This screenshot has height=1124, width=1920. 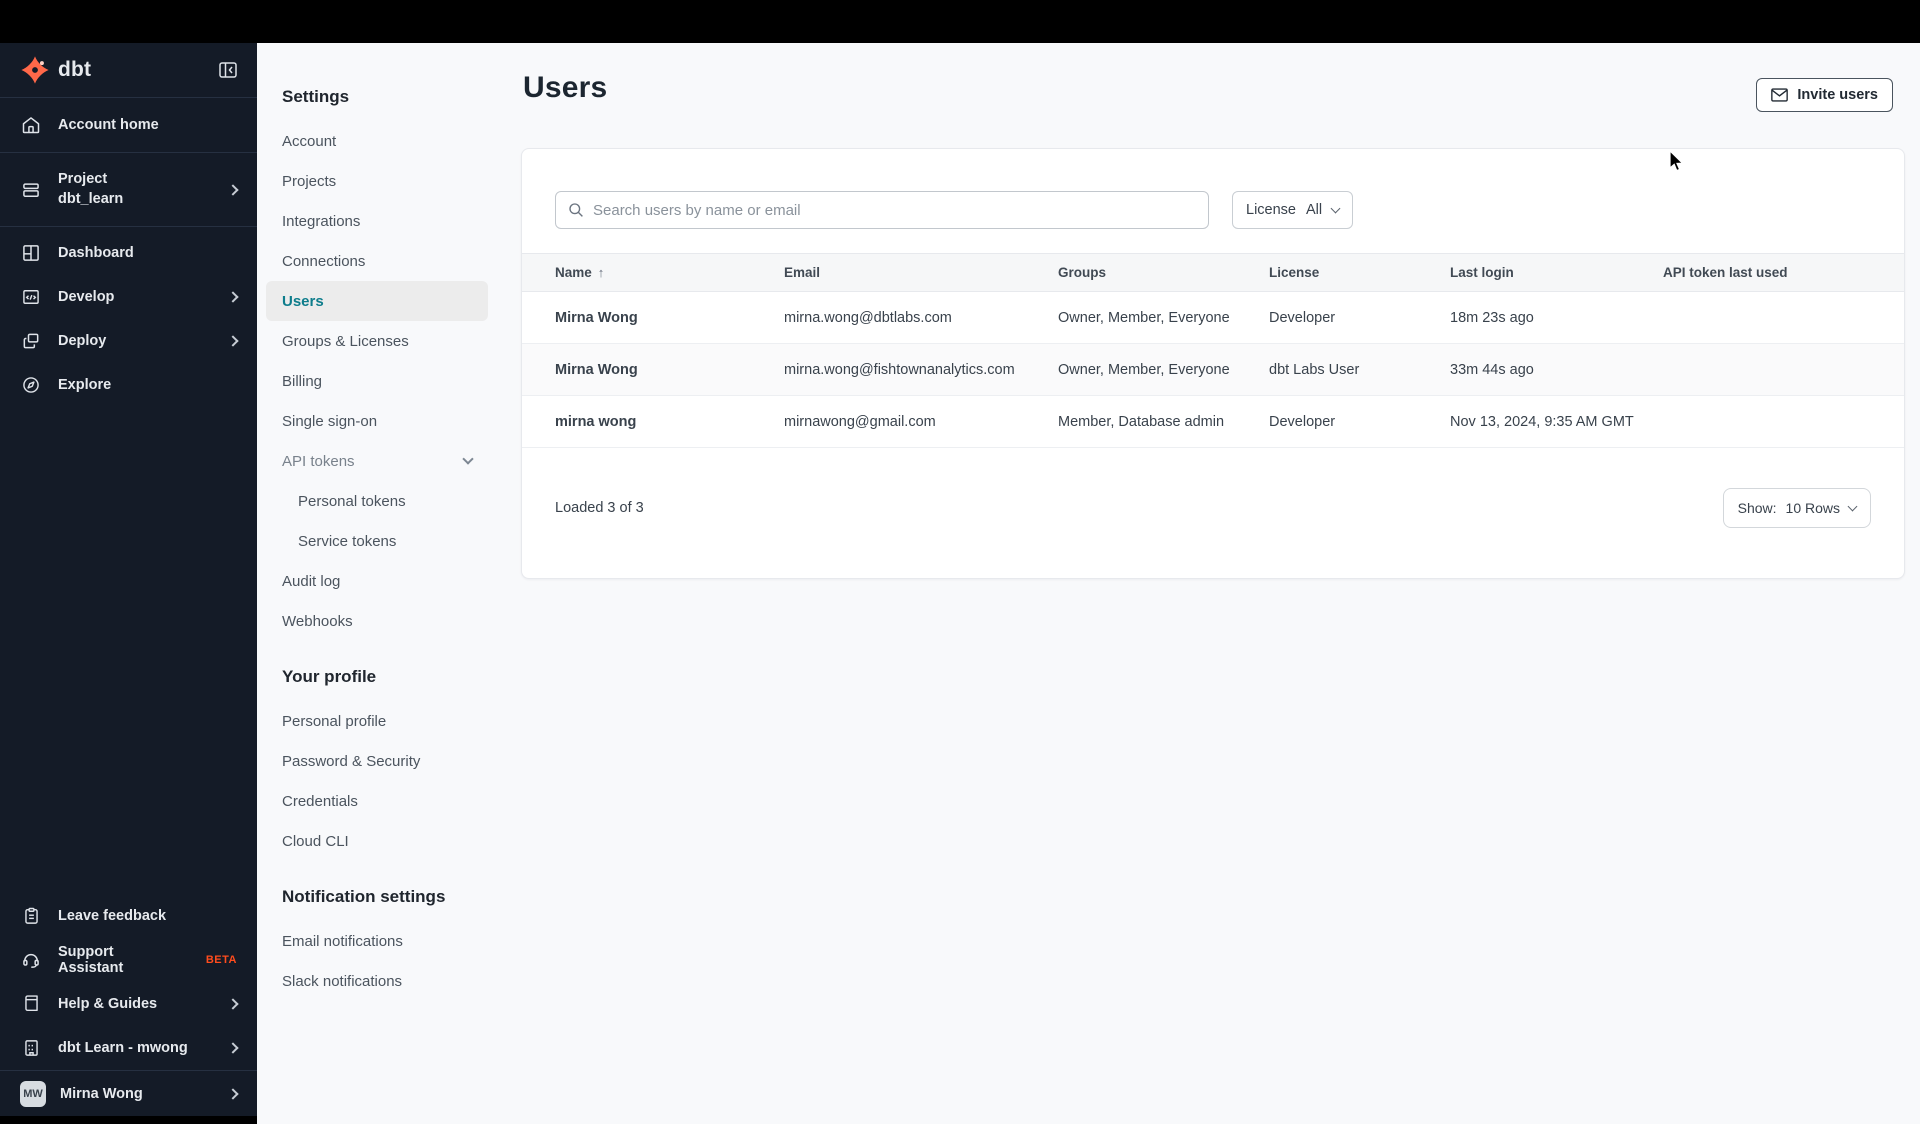 What do you see at coordinates (576, 210) in the screenshot?
I see `search-icon` at bounding box center [576, 210].